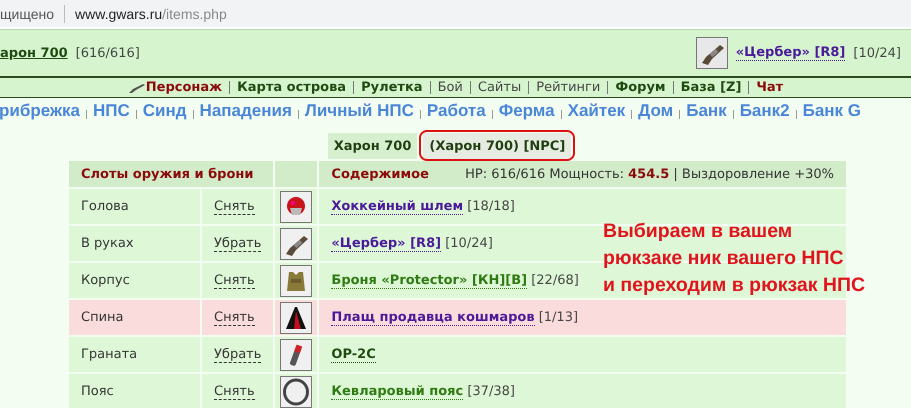  Describe the element at coordinates (712, 53) in the screenshot. I see `weapon-slot` at that location.